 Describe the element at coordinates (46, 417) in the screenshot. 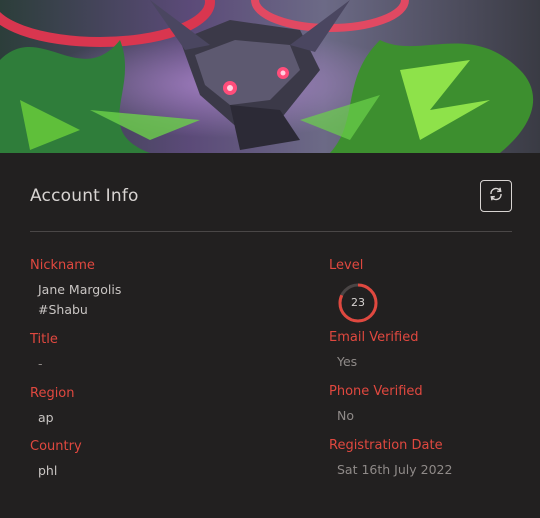

I see `region-value: ap` at that location.